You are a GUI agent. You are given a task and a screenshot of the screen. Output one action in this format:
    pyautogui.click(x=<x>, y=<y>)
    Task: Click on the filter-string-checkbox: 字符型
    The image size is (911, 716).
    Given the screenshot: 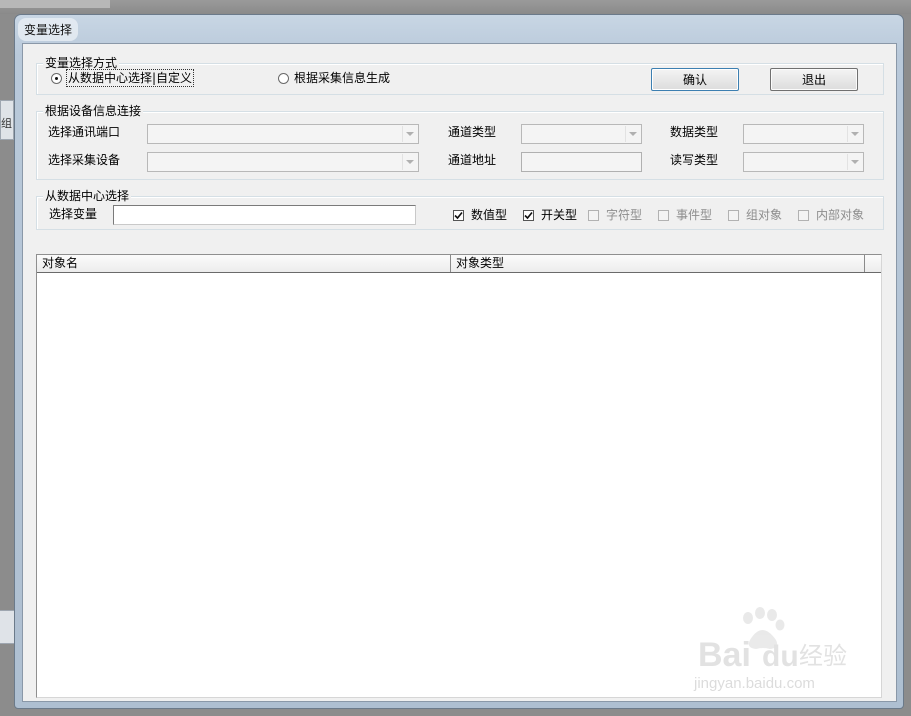 What is the action you would take?
    pyautogui.click(x=615, y=215)
    